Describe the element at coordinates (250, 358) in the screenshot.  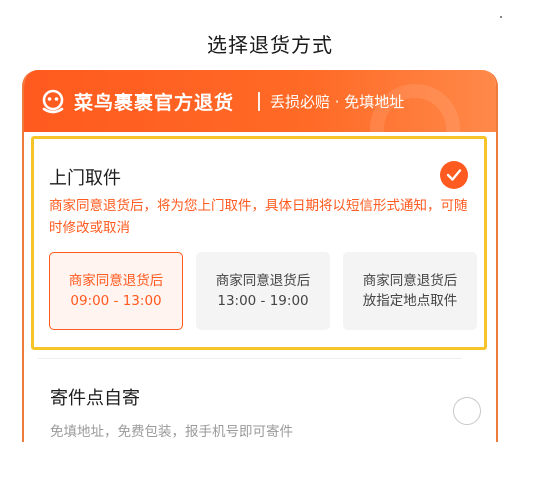
I see `divider` at that location.